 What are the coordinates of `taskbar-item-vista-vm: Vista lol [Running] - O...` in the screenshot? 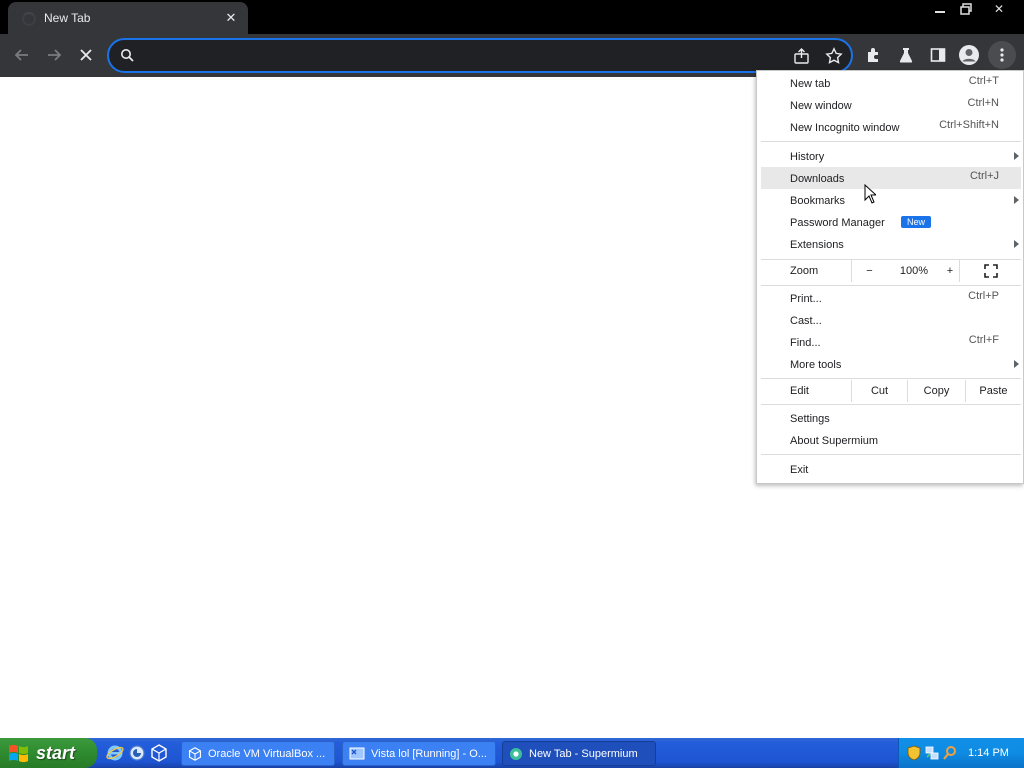 It's located at (419, 753).